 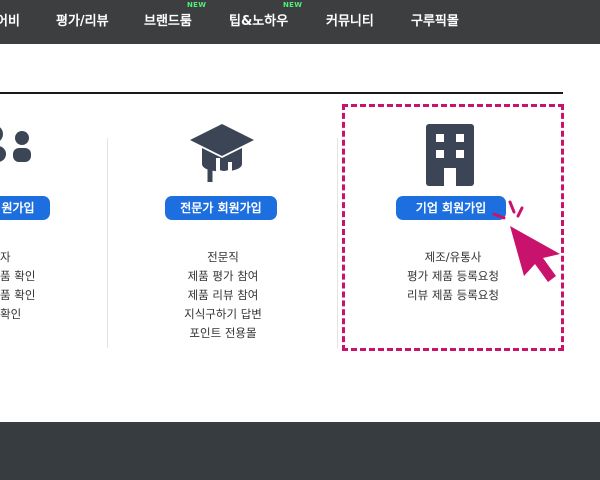 I want to click on feature-item: 전문직, so click(x=223, y=257).